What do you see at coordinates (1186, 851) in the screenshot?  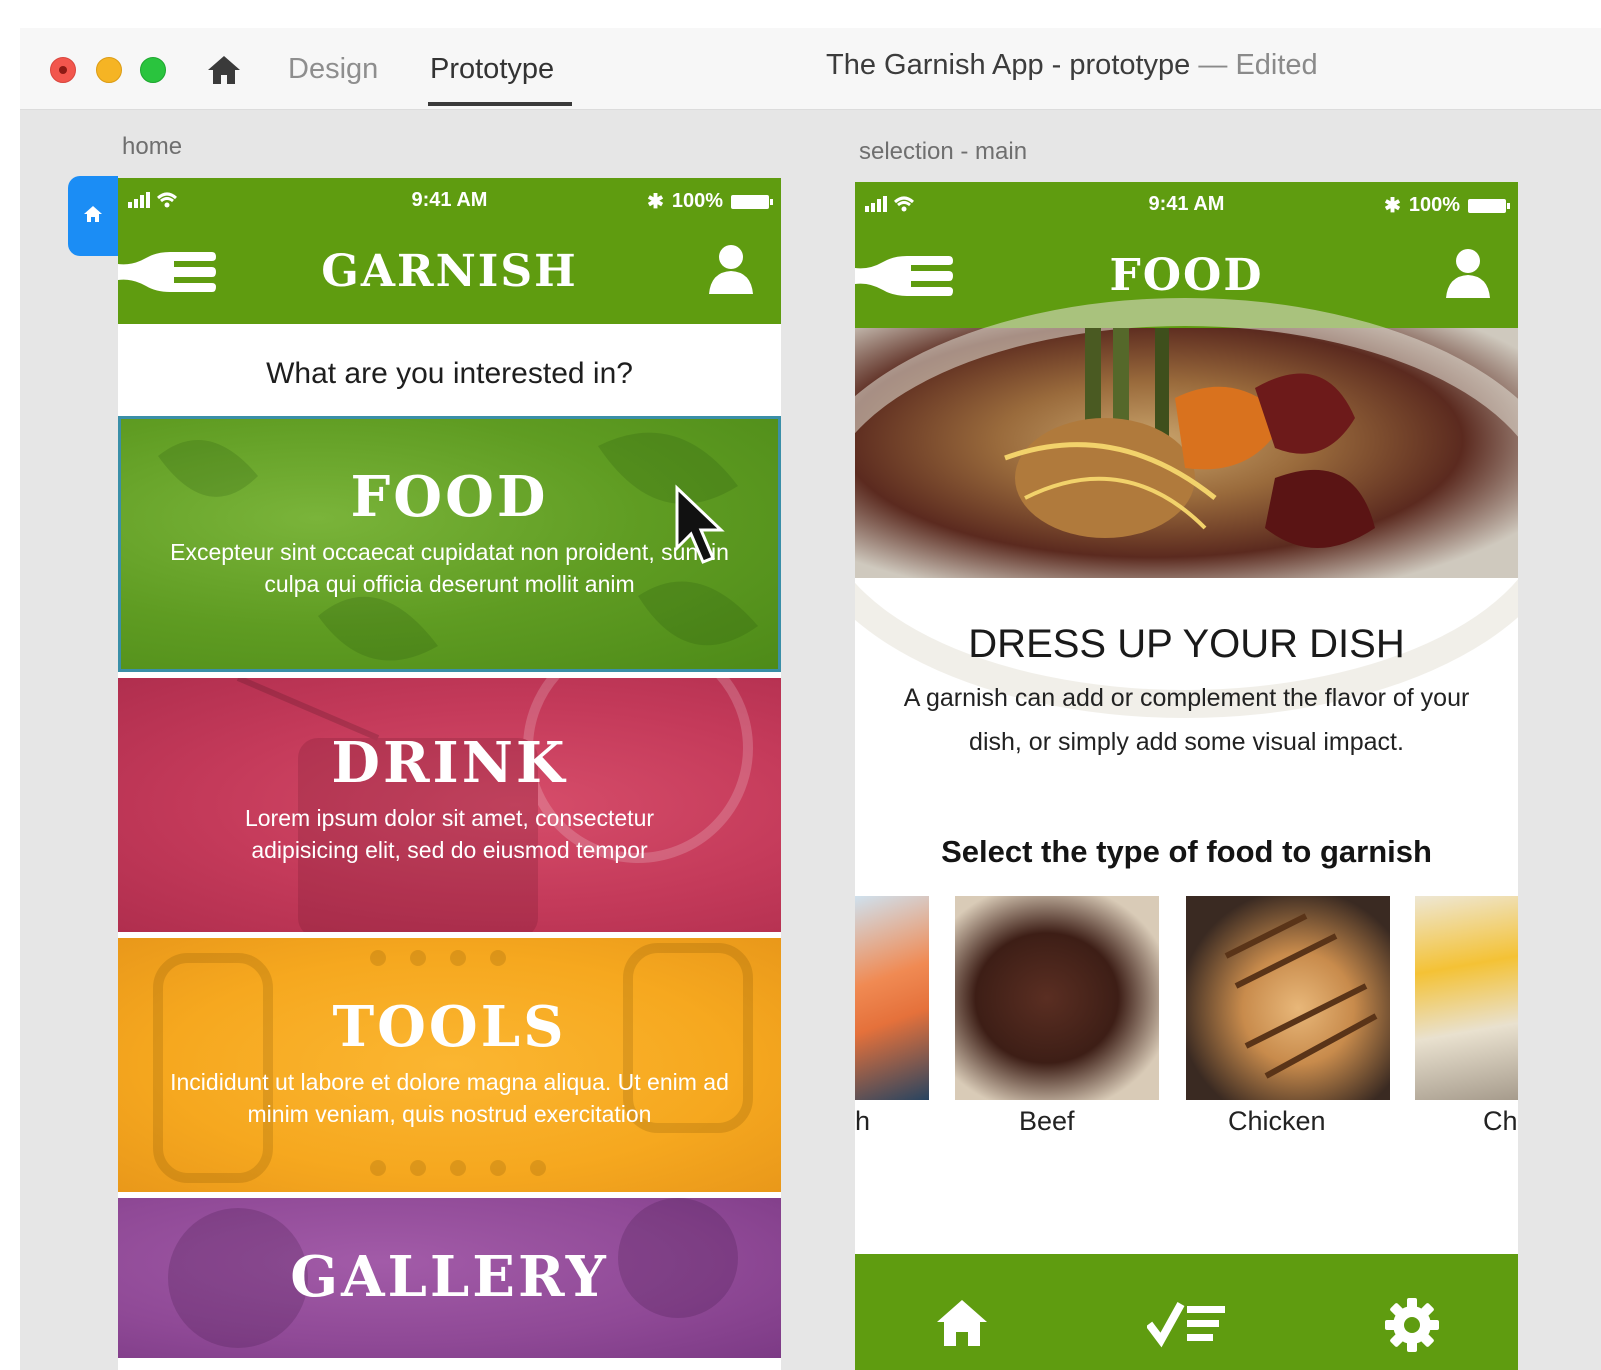 I see `select-type-heading: Select the type of food to garnish` at bounding box center [1186, 851].